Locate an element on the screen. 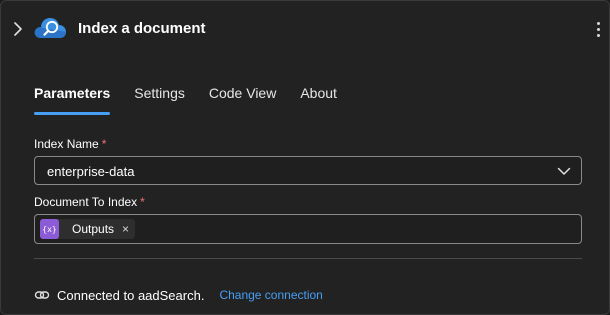  tab-about: About is located at coordinates (318, 100).